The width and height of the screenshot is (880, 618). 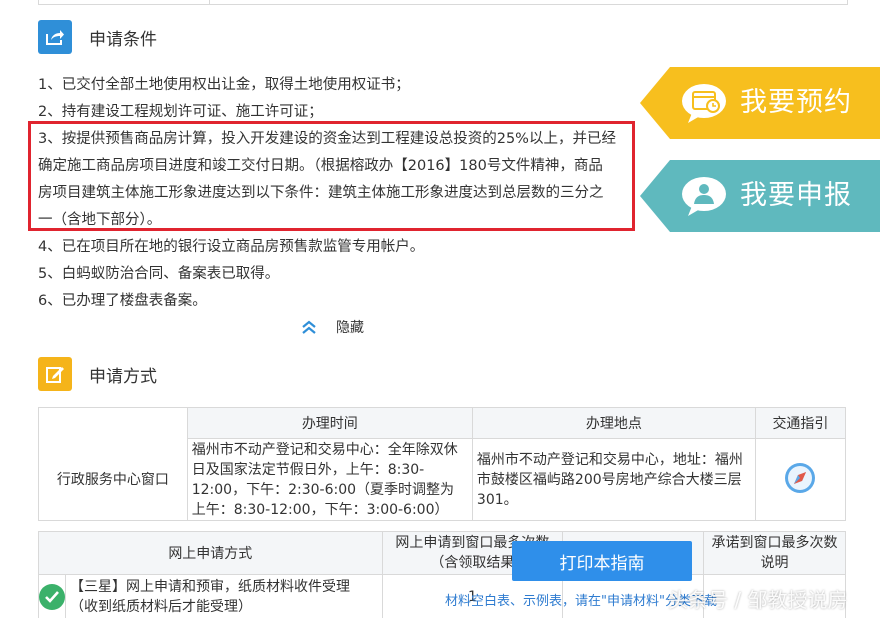 I want to click on condition-item: 1、已交付全部土地使用权出让金，取得土地使用权证书；, so click(x=224, y=85).